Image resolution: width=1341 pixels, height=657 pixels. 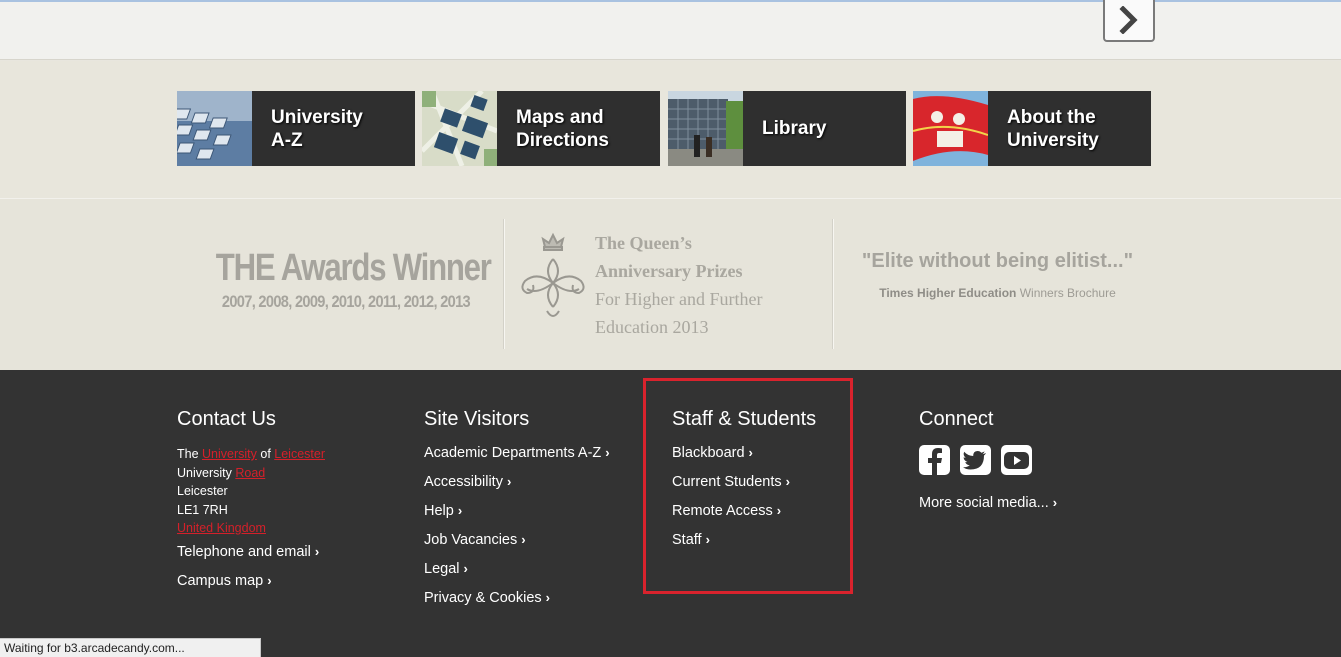 I want to click on social-icons, so click(x=988, y=460).